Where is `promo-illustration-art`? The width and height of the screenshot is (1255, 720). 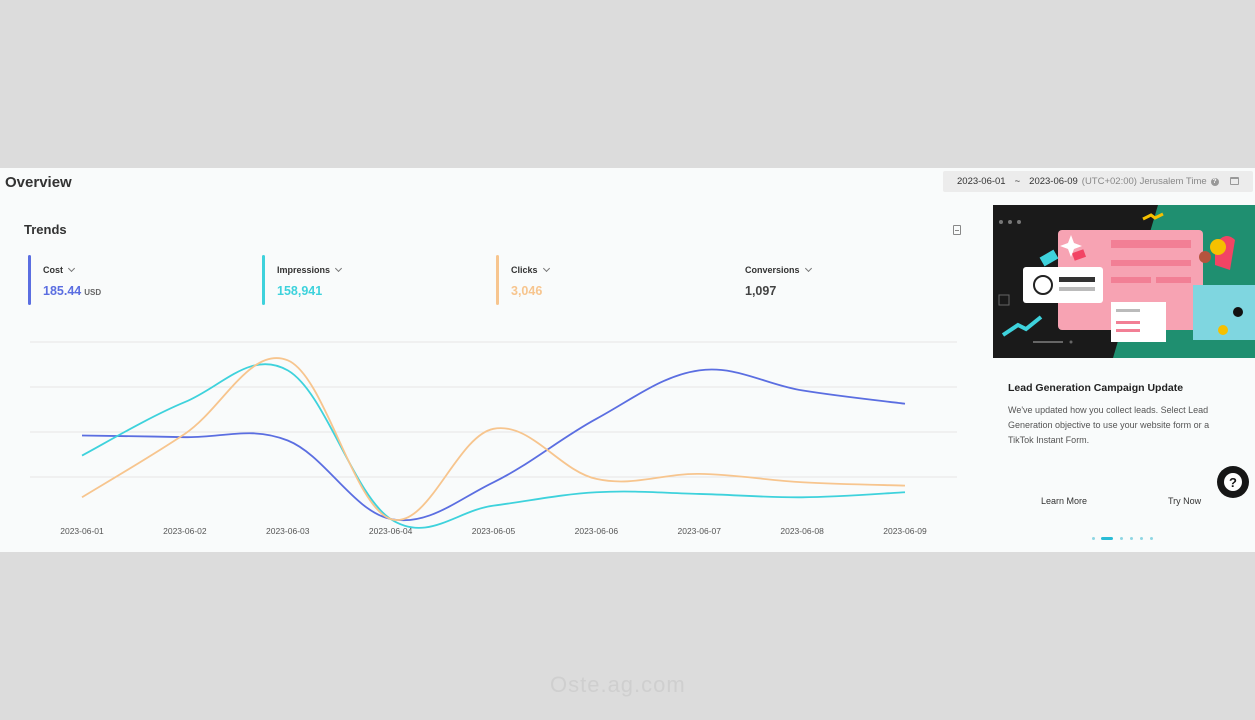 promo-illustration-art is located at coordinates (1126, 281).